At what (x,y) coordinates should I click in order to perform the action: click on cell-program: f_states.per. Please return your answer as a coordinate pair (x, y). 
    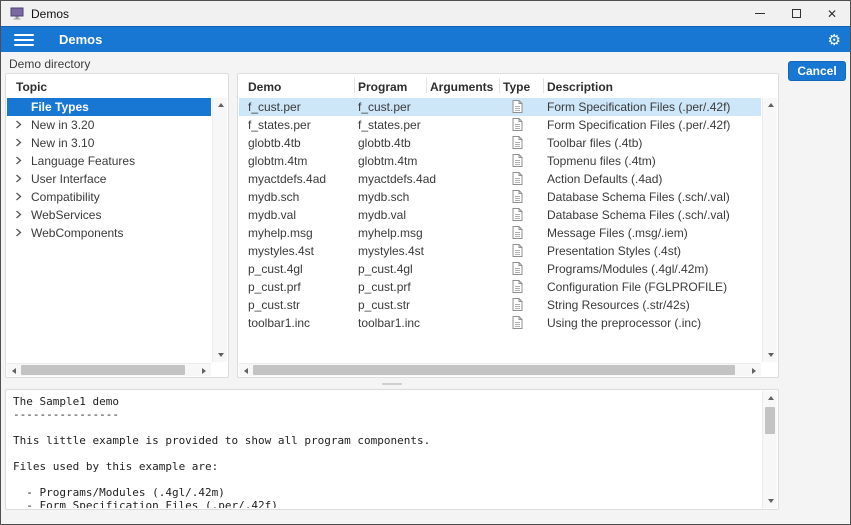
    Looking at the image, I should click on (389, 125).